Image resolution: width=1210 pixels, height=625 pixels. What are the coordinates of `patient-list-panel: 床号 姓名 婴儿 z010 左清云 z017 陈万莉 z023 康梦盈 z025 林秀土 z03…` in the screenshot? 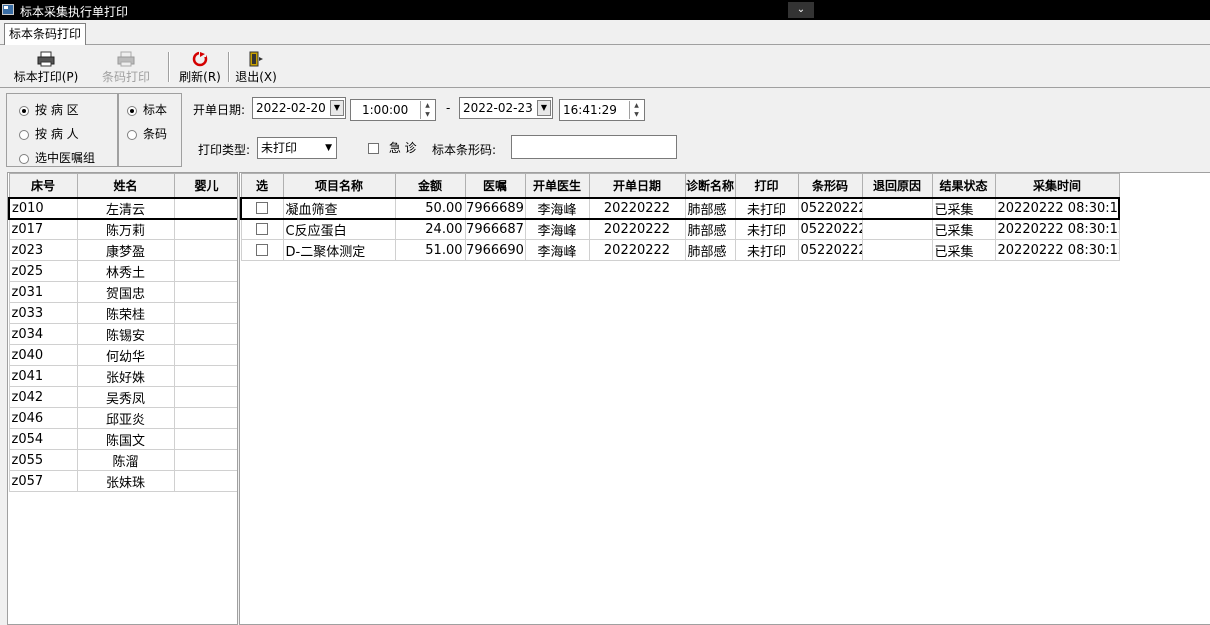 It's located at (122, 398).